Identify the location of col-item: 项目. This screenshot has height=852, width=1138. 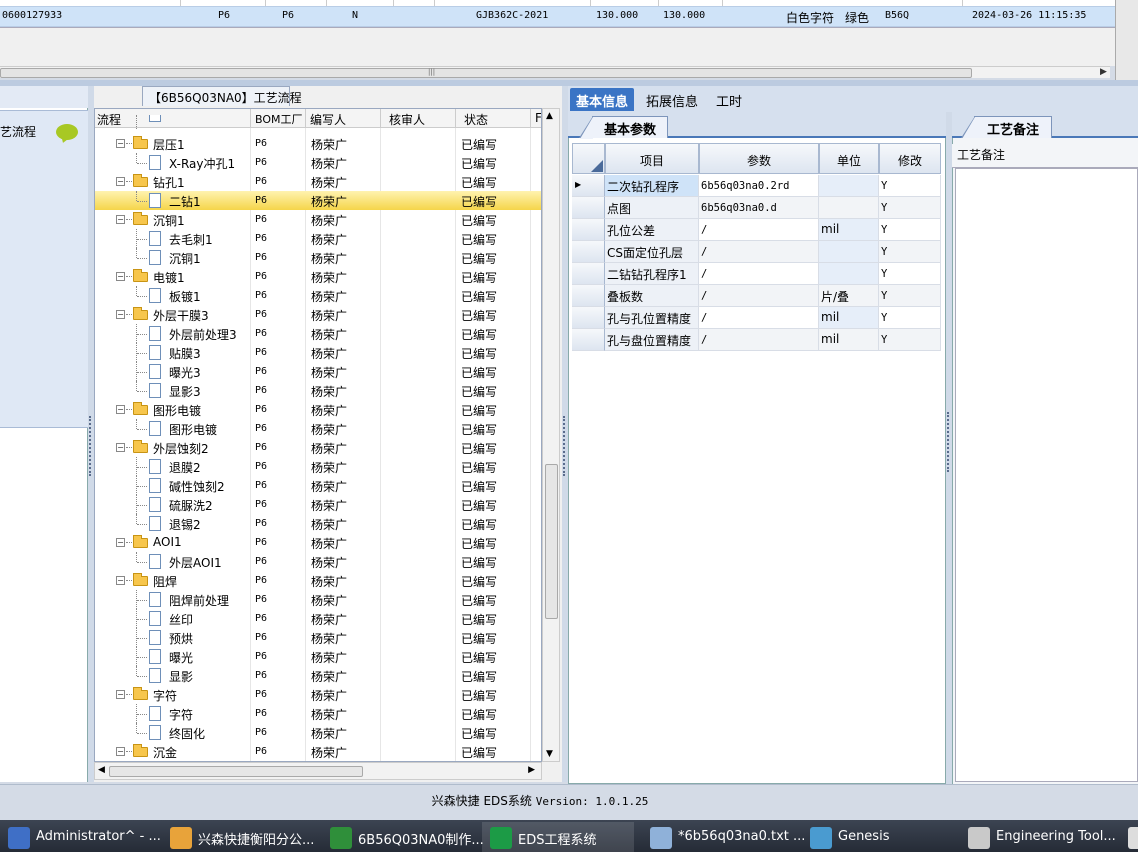
(652, 158).